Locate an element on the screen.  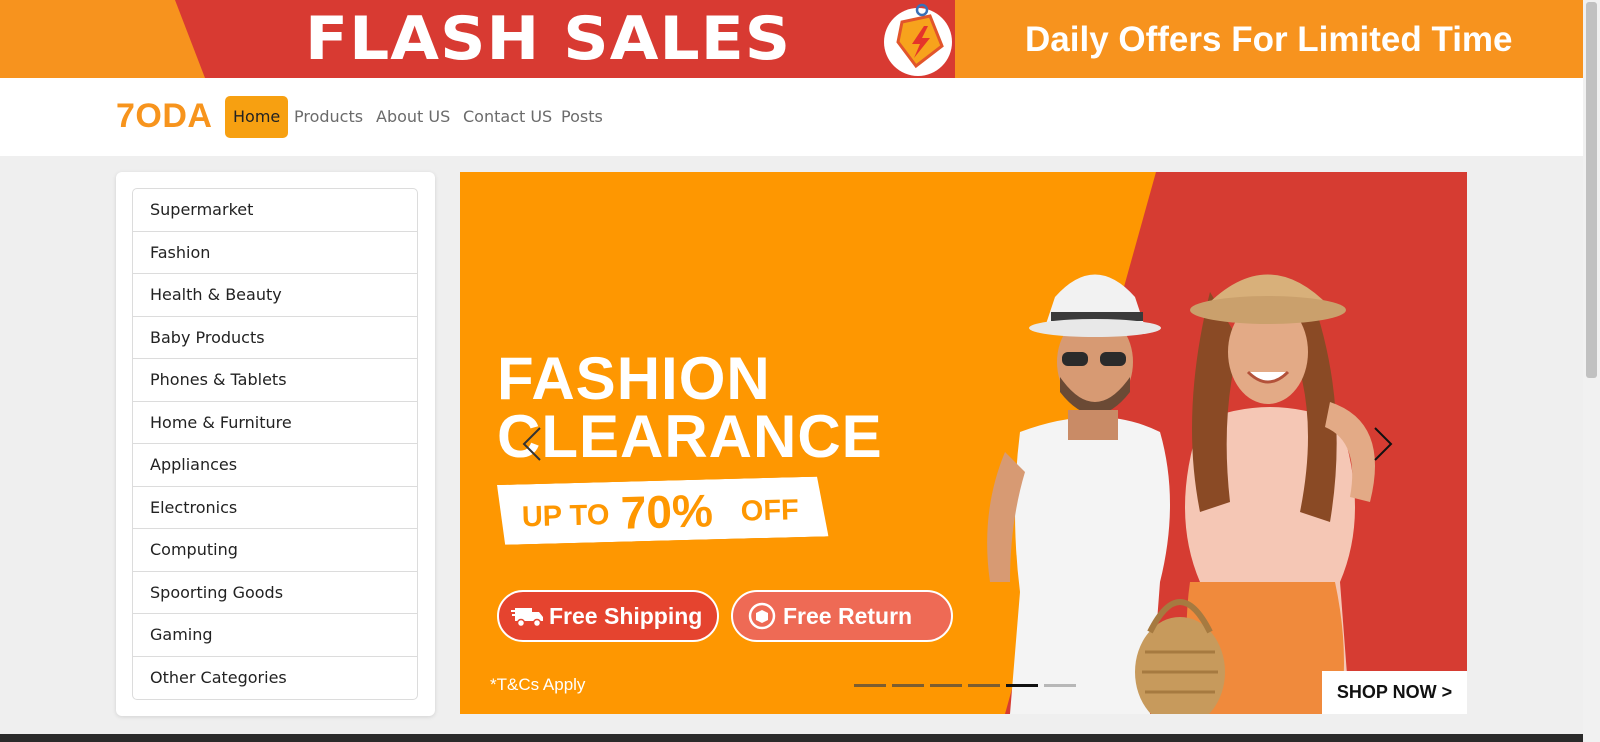
category-item-appliances: Appliances is located at coordinates (275, 465).